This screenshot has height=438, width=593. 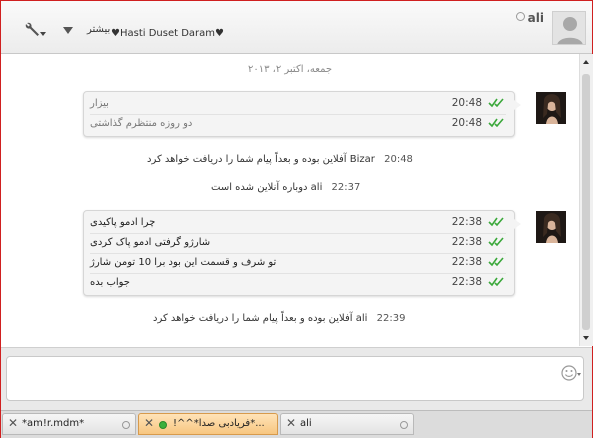 I want to click on scroll-down-icon, so click(x=586, y=338).